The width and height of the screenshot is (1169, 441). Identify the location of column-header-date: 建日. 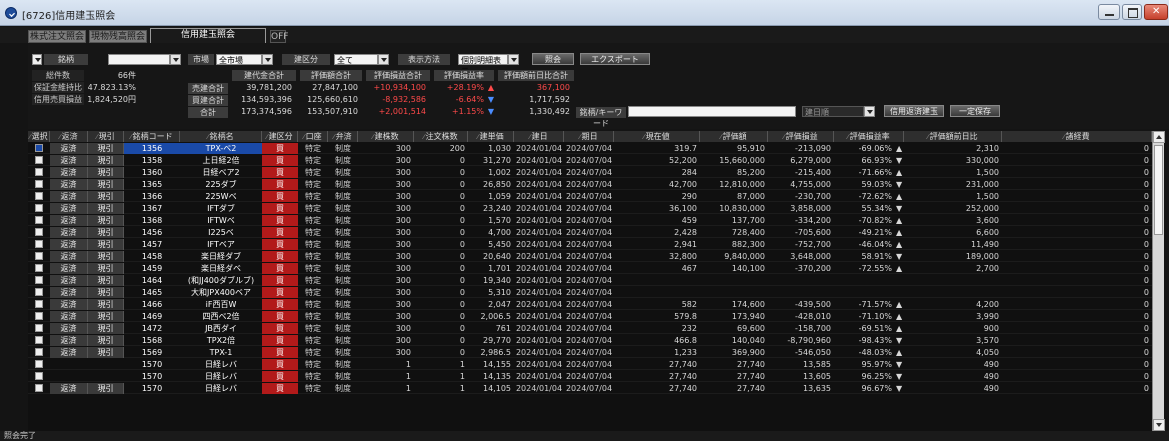
(539, 136).